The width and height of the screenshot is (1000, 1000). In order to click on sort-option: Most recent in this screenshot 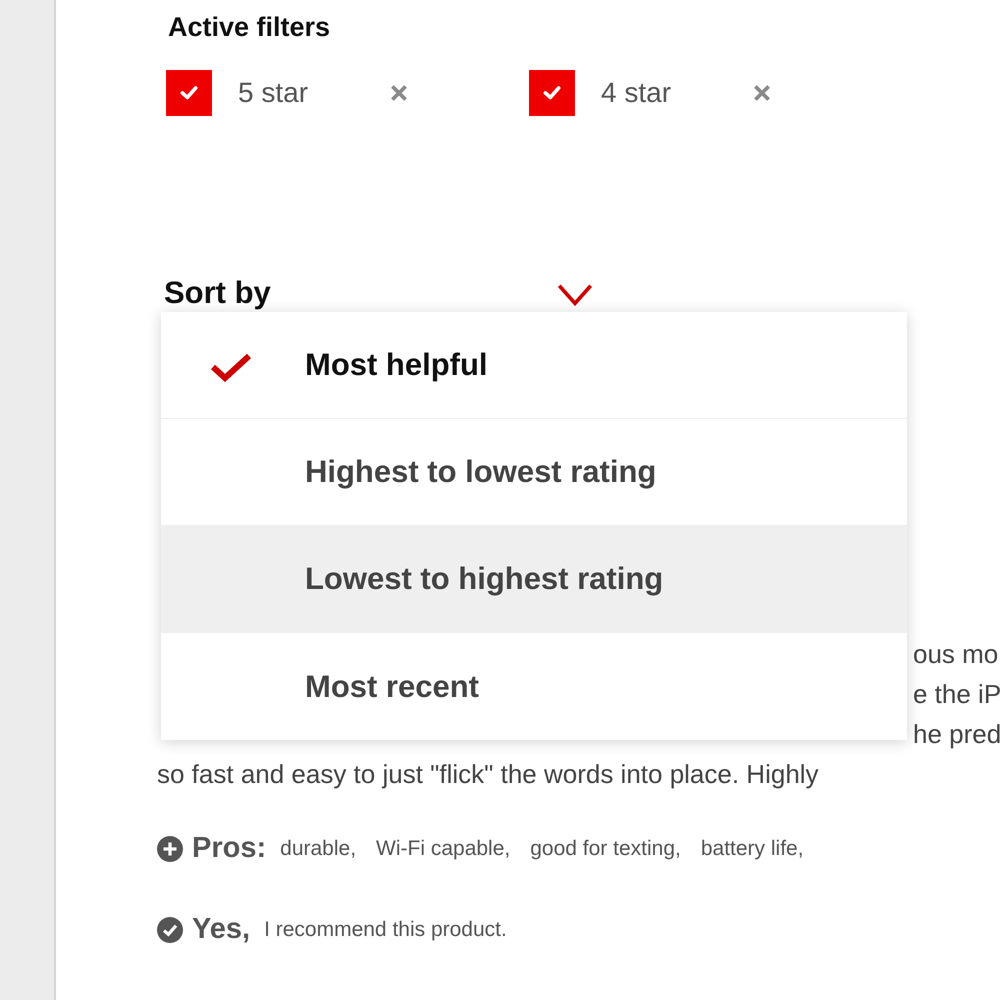, I will do `click(534, 686)`.